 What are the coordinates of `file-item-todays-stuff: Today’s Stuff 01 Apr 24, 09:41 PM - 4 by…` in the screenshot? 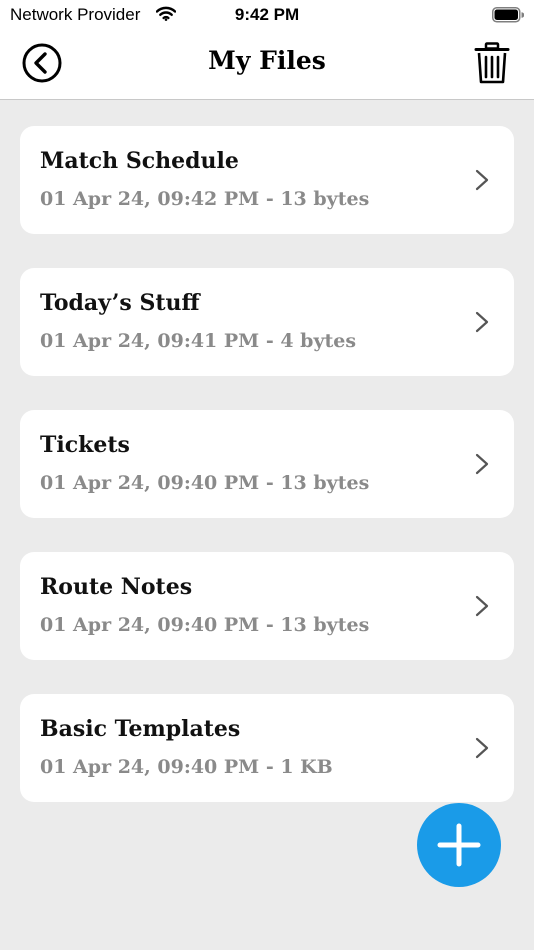 It's located at (267, 322).